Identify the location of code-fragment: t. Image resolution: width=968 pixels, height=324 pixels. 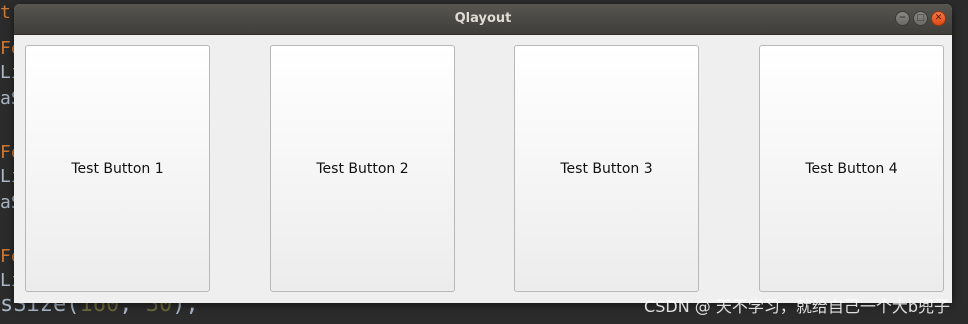
(5, 12).